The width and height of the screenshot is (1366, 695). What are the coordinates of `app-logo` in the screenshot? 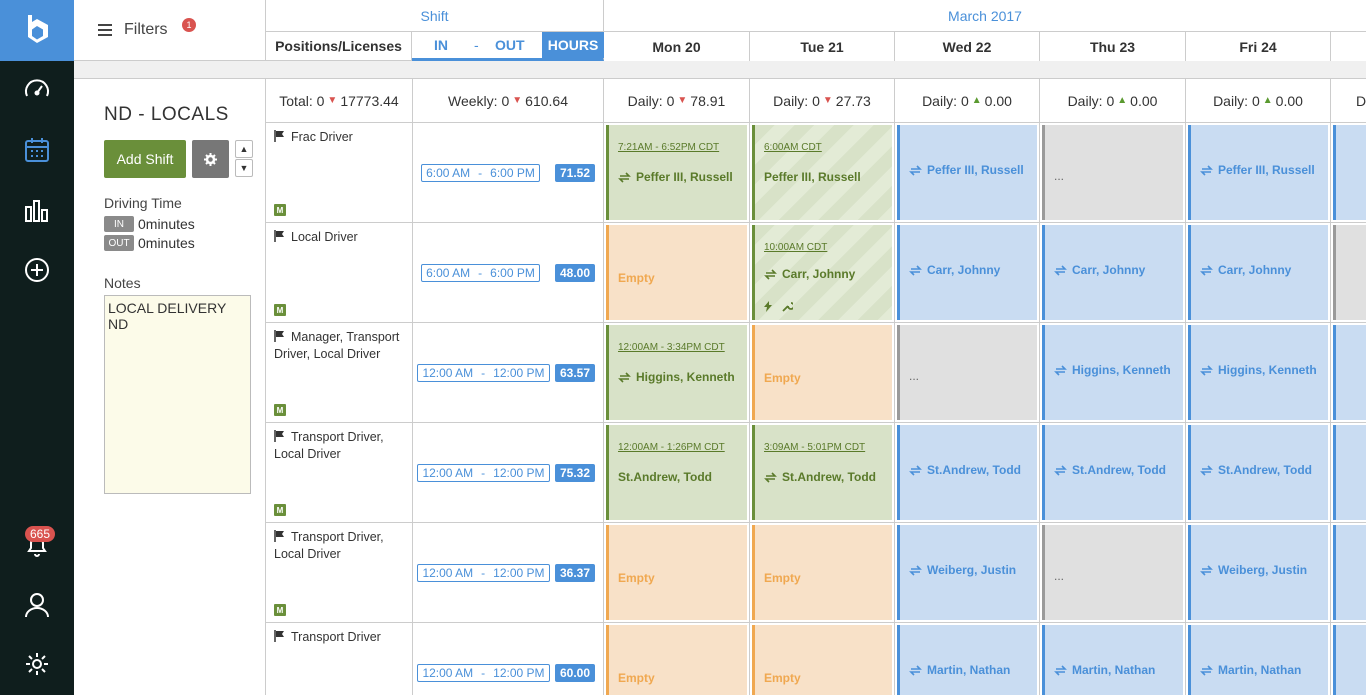 It's located at (37, 30).